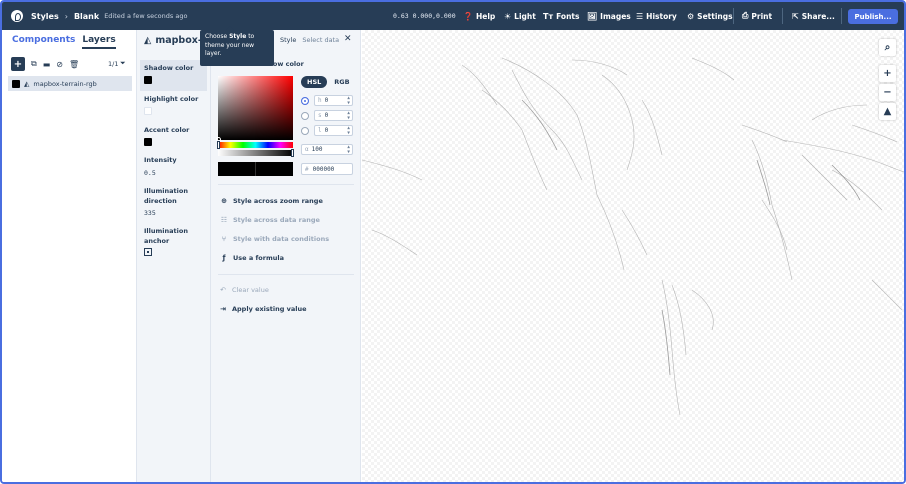 Image resolution: width=906 pixels, height=484 pixels. I want to click on radio-saturation, so click(305, 116).